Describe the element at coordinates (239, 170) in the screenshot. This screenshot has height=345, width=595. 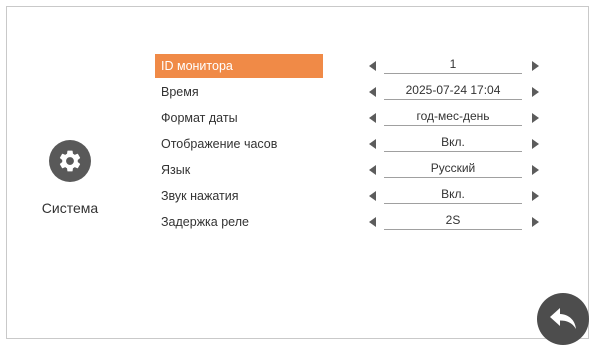
I see `setting-label: Язык` at that location.